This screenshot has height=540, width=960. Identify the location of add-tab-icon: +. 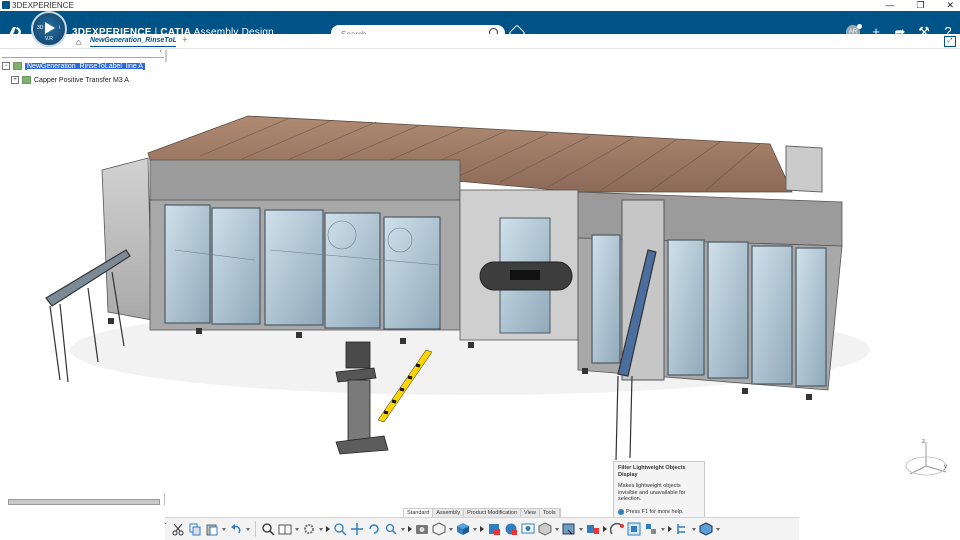
(185, 40).